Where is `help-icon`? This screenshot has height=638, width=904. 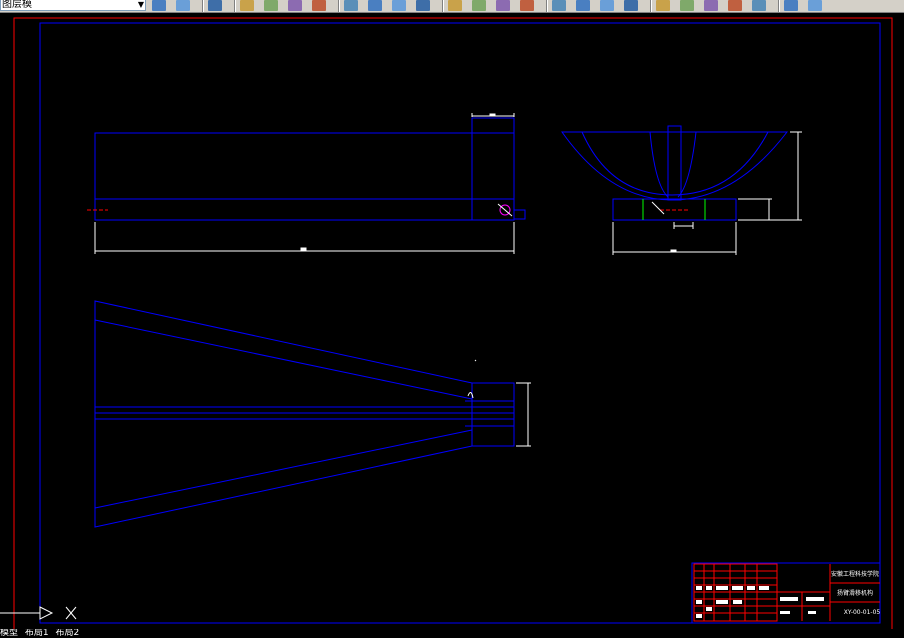
help-icon is located at coordinates (791, 5).